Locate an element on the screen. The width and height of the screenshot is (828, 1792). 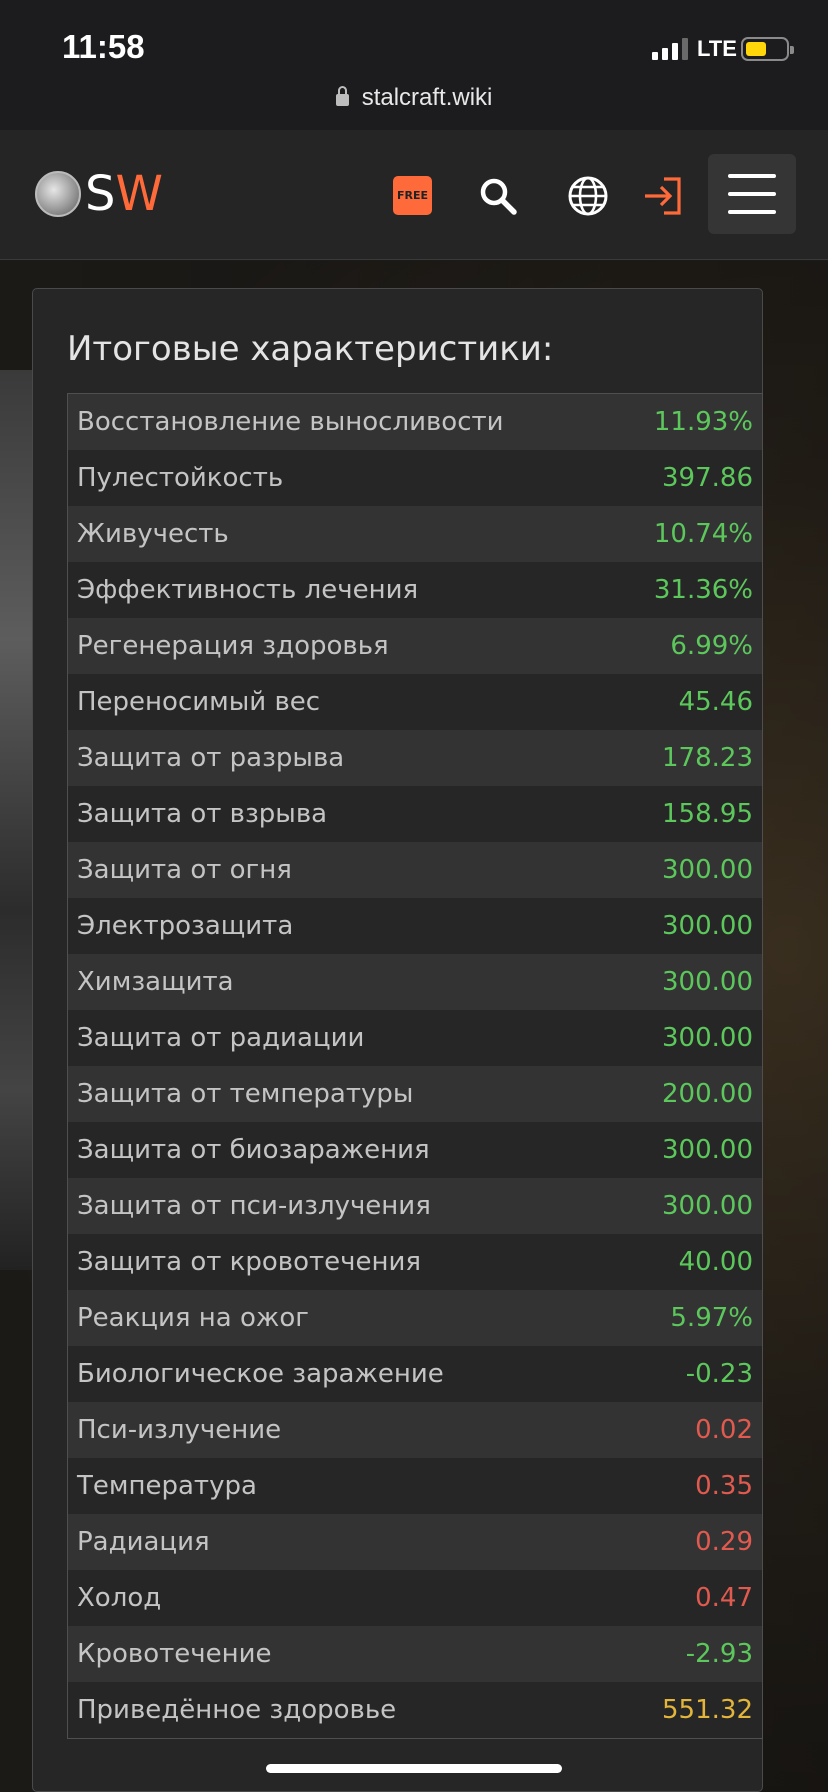
stat-row: Биологическое заражение -0.23 is located at coordinates (415, 1374).